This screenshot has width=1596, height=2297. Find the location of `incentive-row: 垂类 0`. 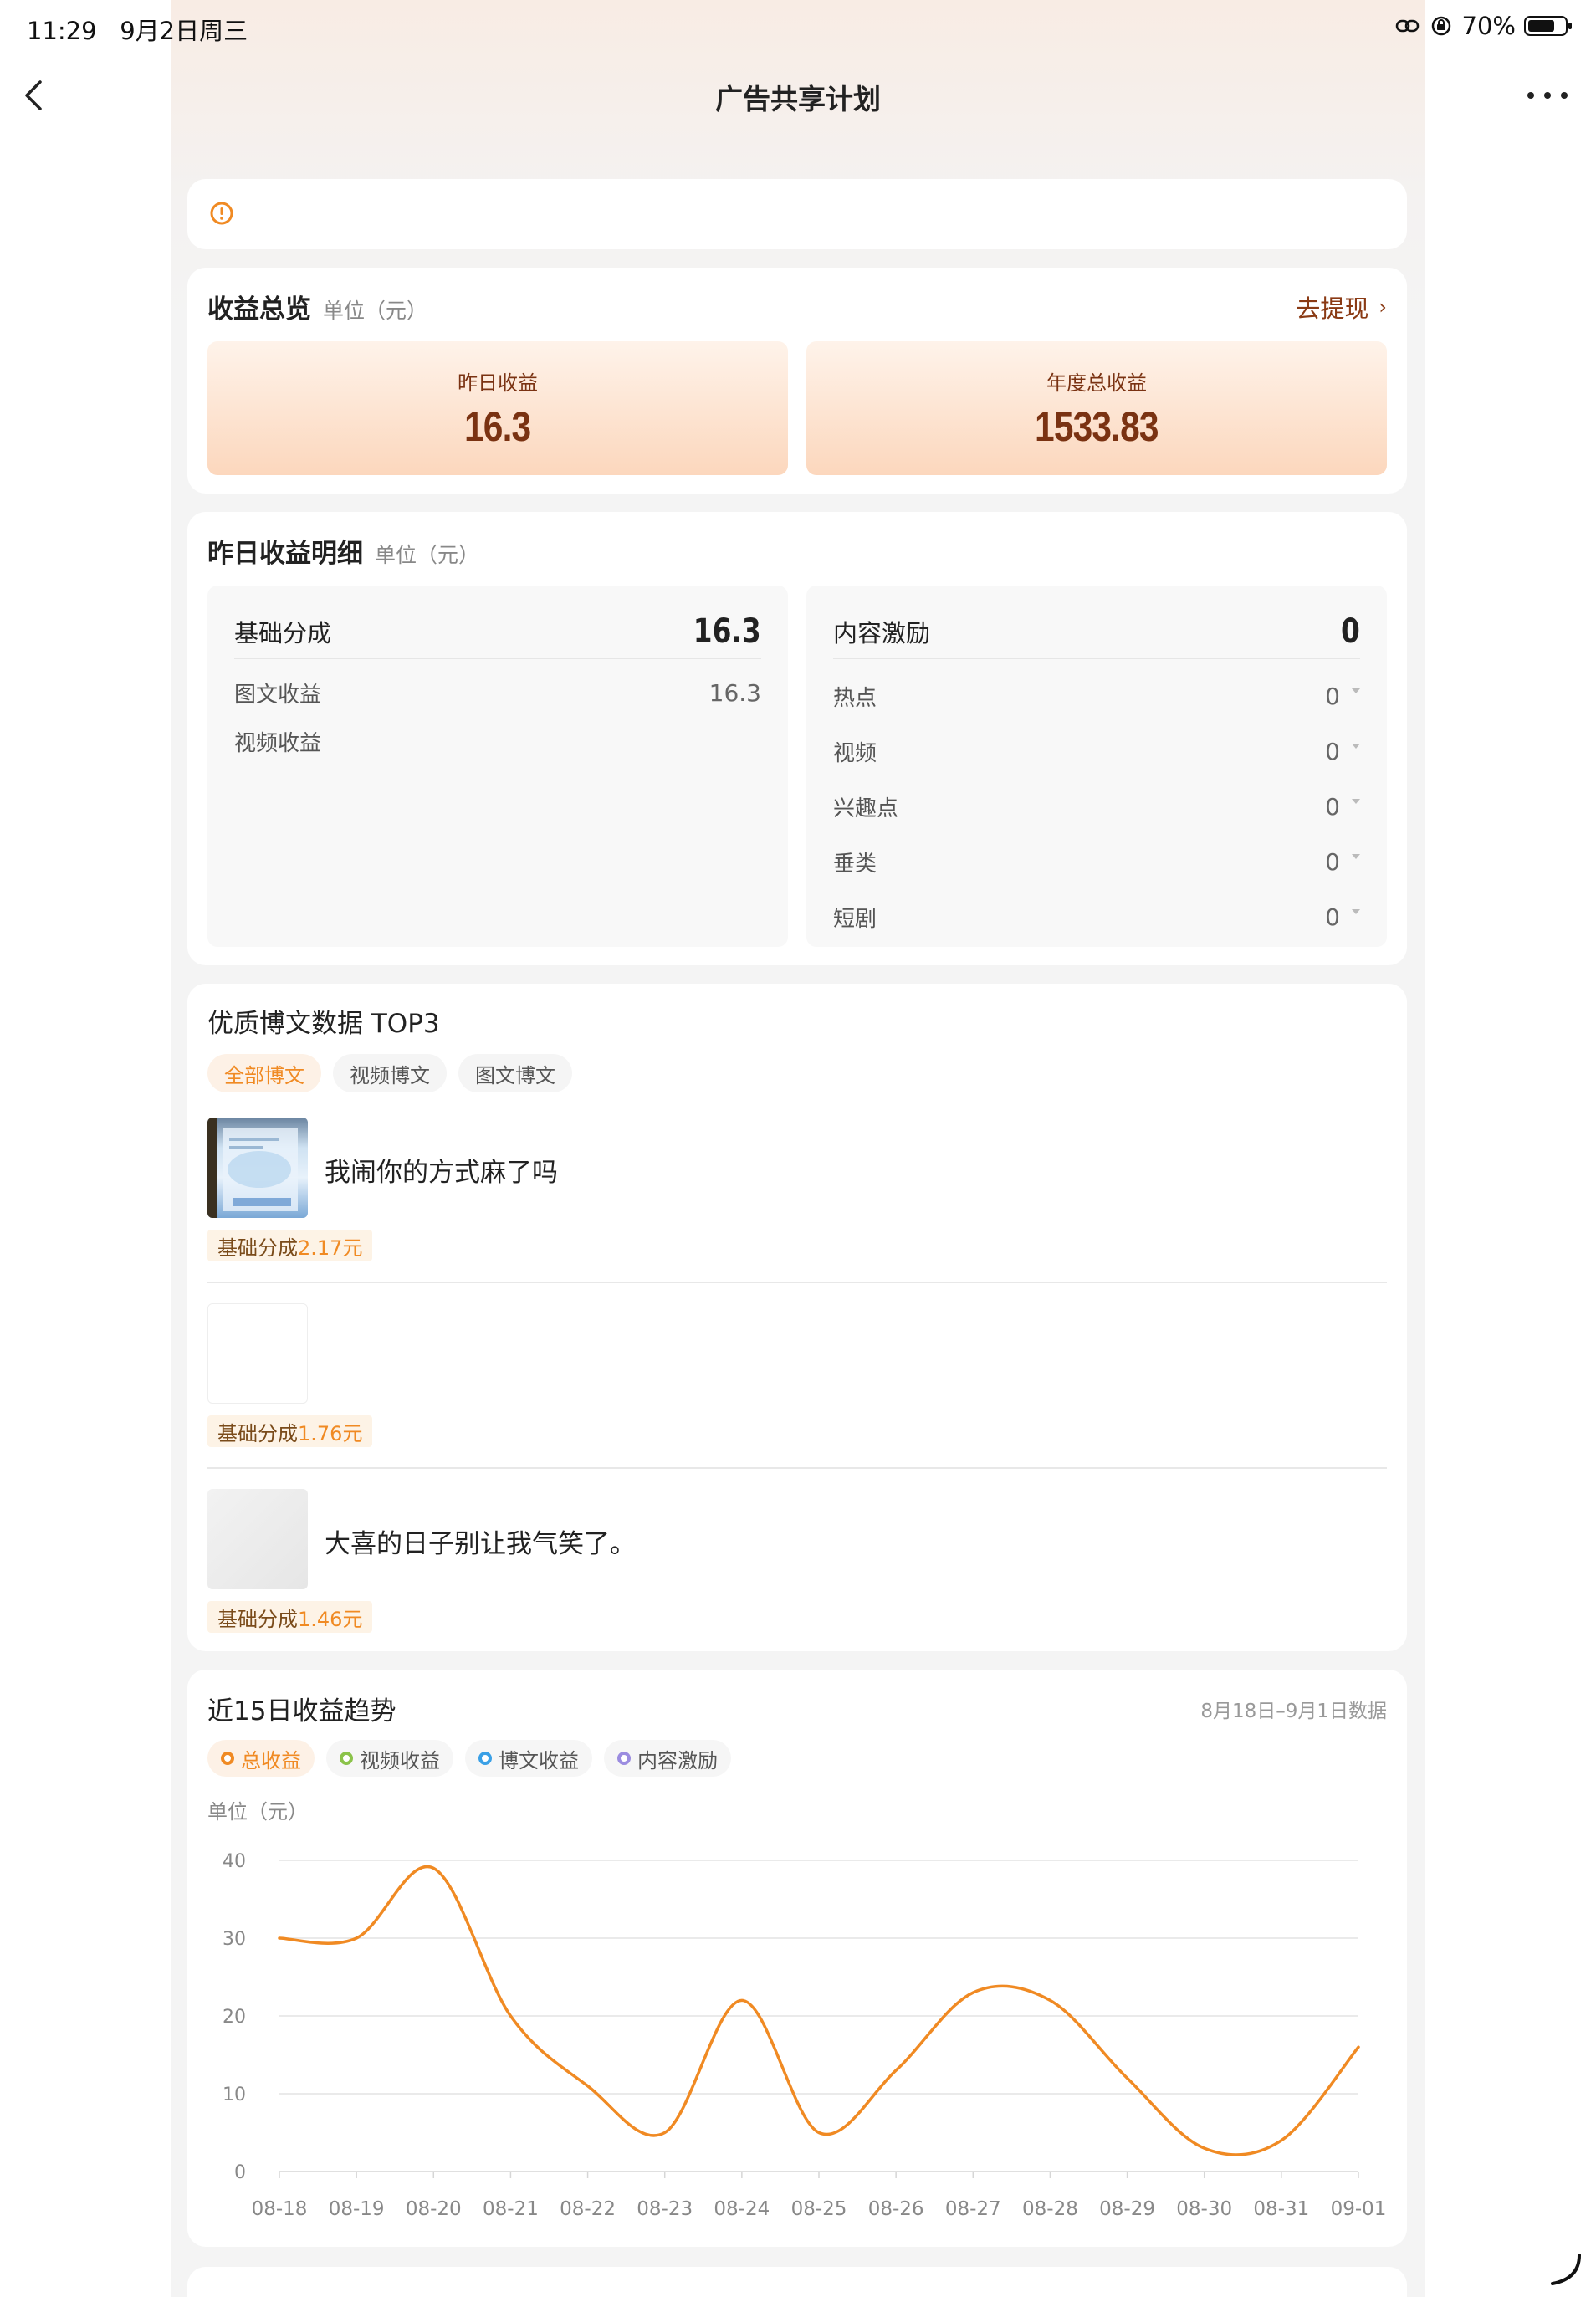

incentive-row: 垂类 0 is located at coordinates (1097, 862).